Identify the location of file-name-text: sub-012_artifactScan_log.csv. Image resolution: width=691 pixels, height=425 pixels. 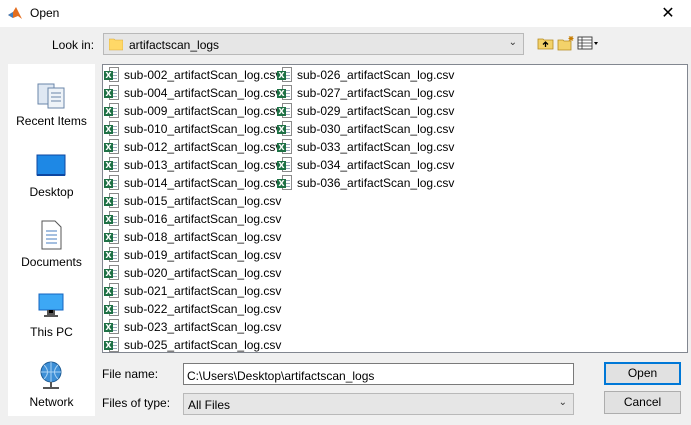
(203, 147).